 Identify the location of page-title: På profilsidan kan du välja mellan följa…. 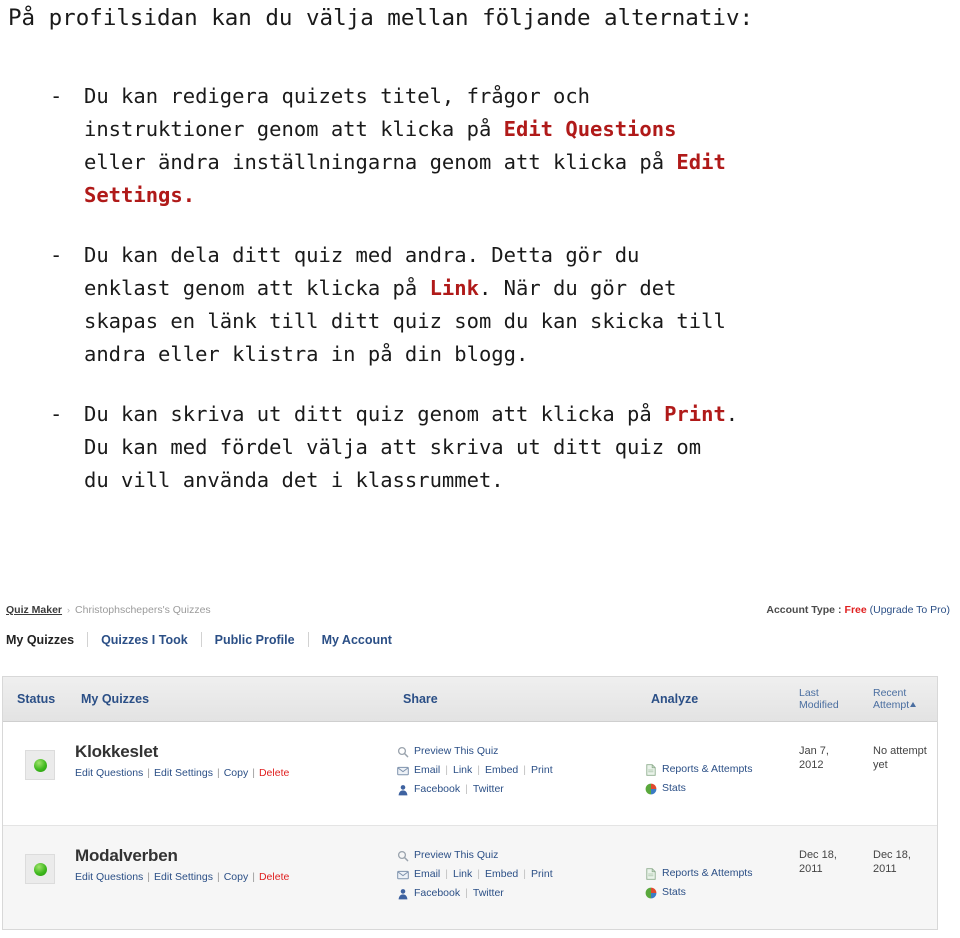
(381, 18).